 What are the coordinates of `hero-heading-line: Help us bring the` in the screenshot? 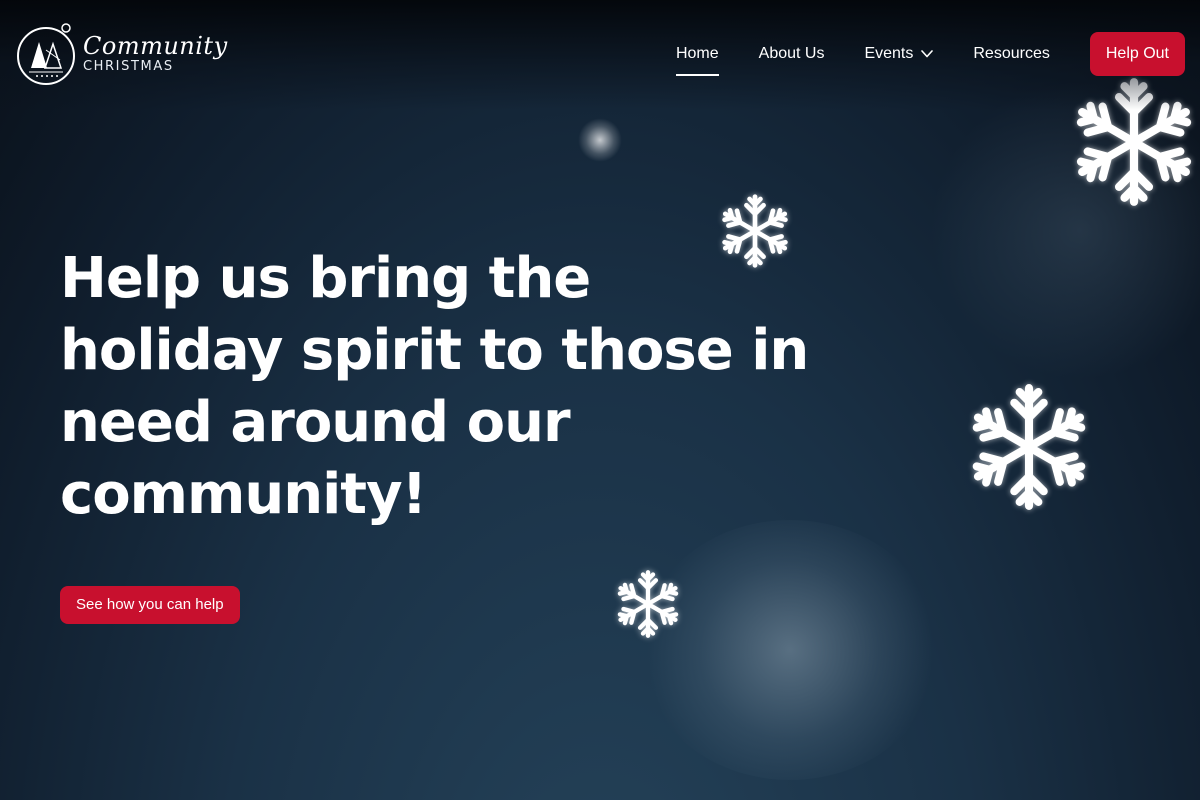 It's located at (325, 278).